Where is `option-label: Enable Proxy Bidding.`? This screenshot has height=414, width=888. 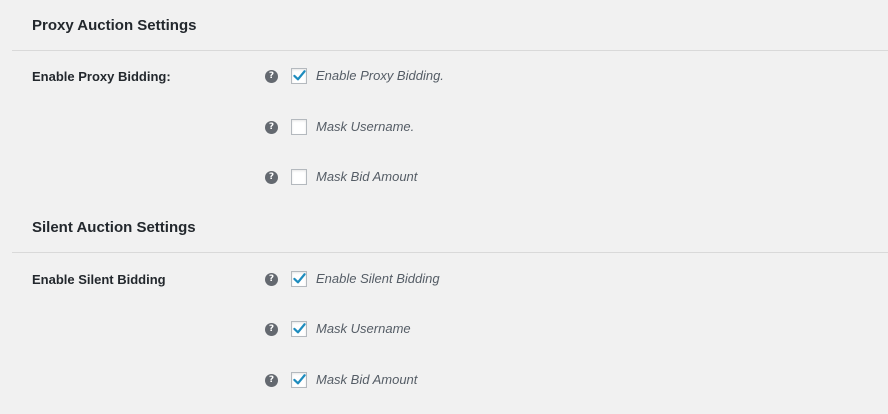
option-label: Enable Proxy Bidding. is located at coordinates (380, 75).